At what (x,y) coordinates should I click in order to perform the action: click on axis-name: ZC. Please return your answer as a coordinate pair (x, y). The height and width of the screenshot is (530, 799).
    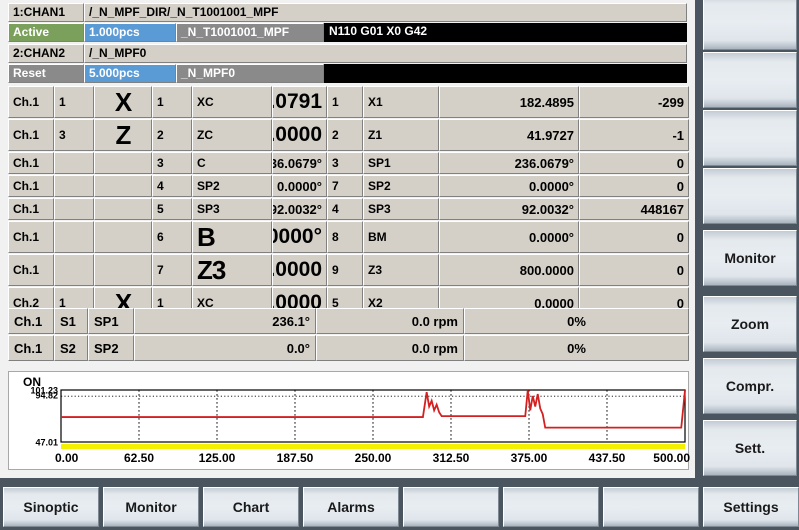
    Looking at the image, I should click on (232, 135).